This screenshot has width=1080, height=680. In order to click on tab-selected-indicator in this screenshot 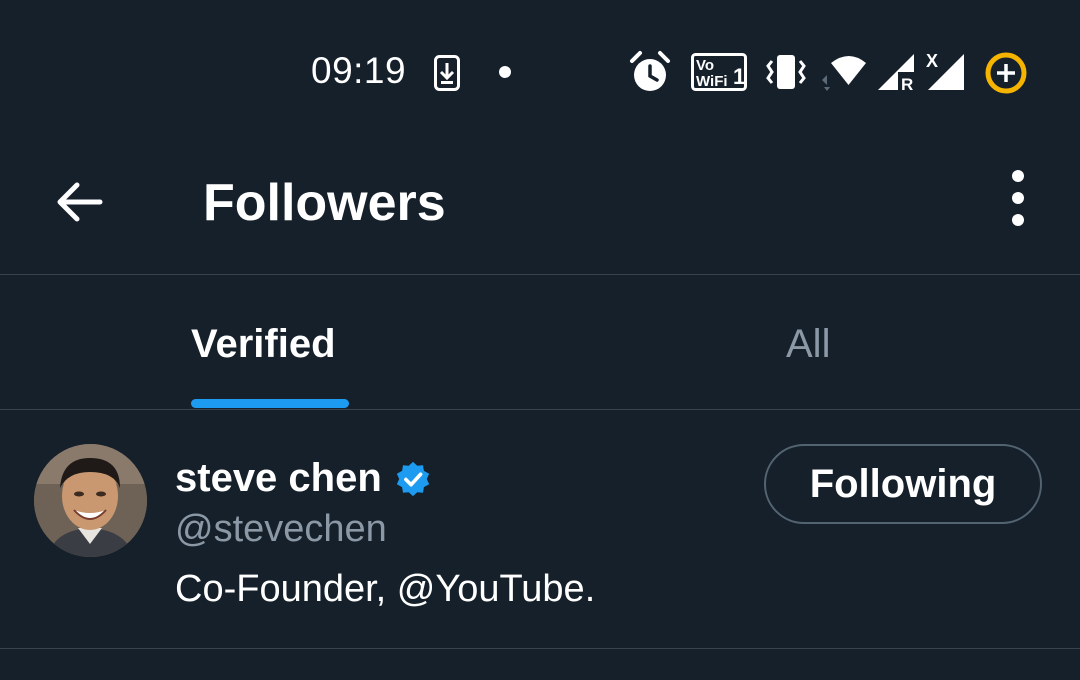, I will do `click(270, 403)`.